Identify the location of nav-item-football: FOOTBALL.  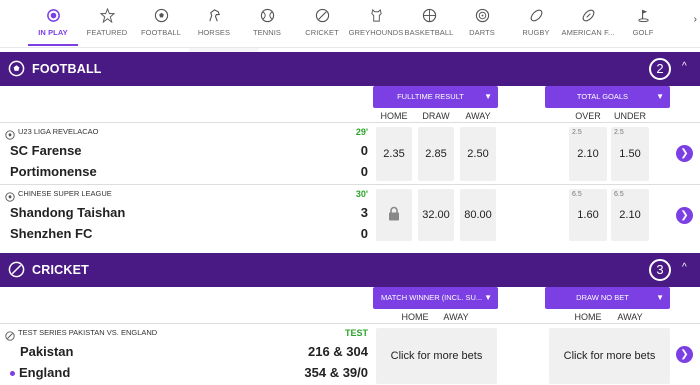
(161, 23).